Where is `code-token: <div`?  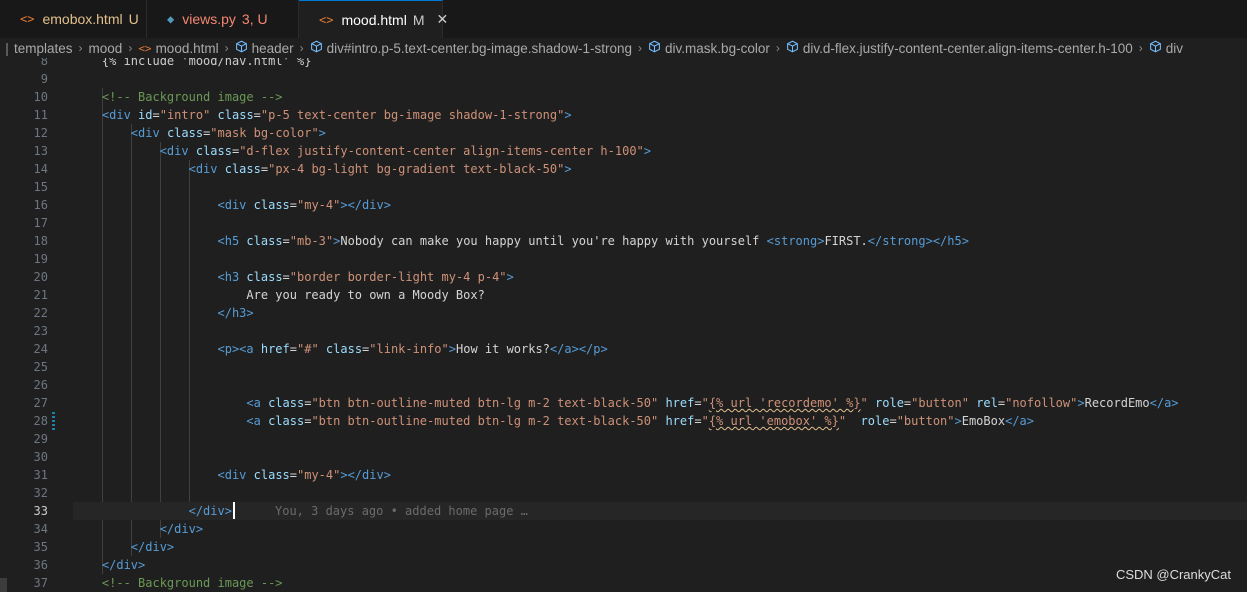
code-token: <div is located at coordinates (116, 115).